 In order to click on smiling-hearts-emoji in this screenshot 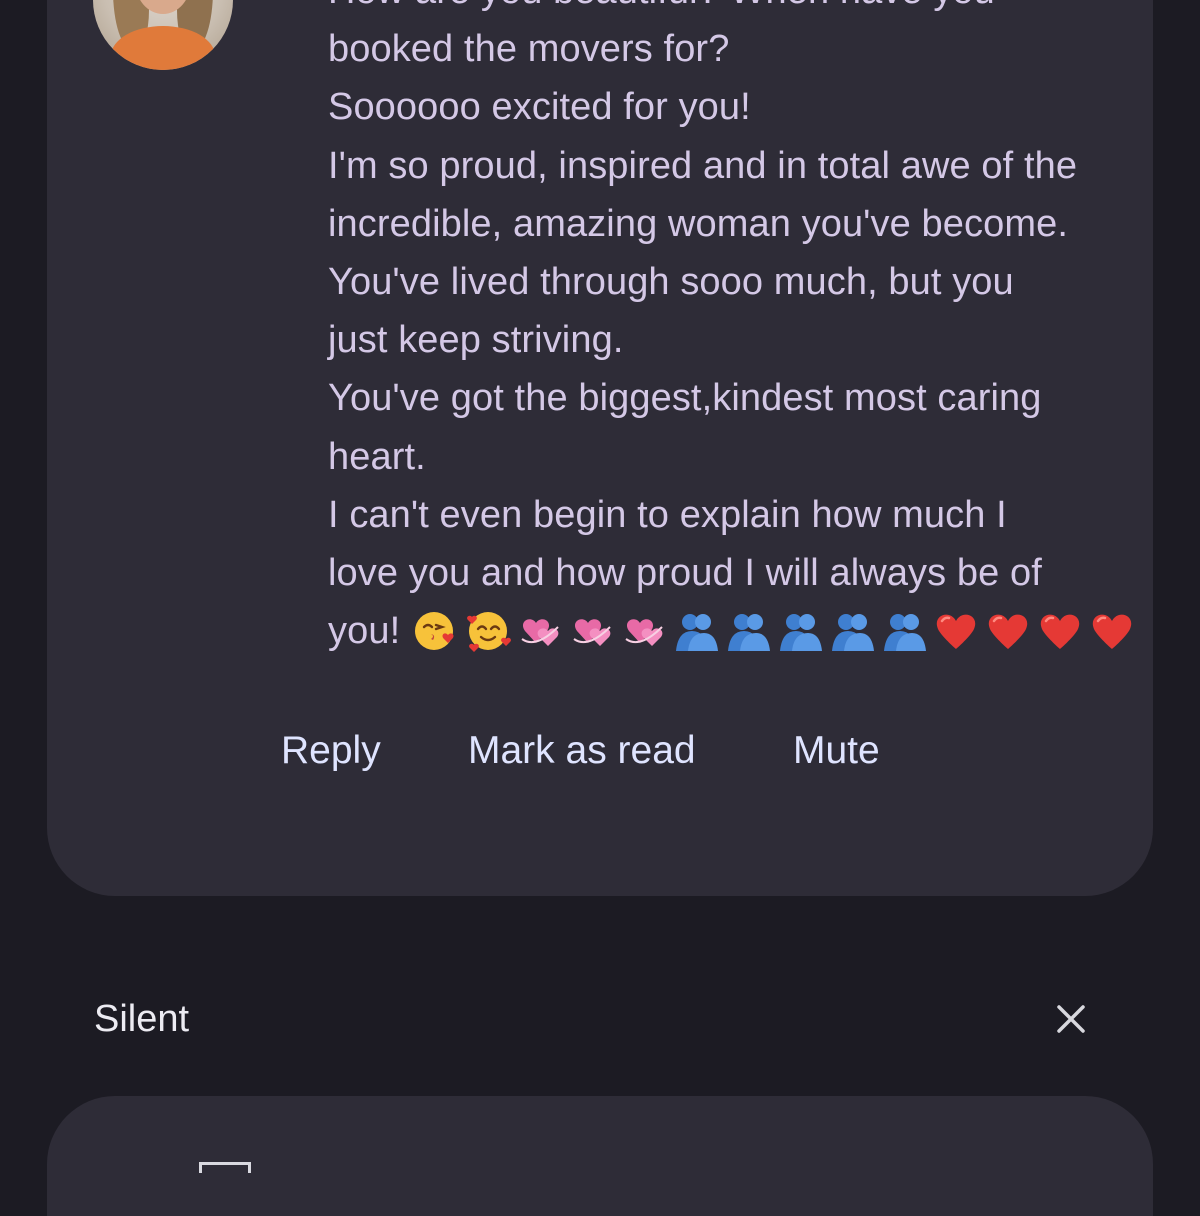, I will do `click(488, 631)`.